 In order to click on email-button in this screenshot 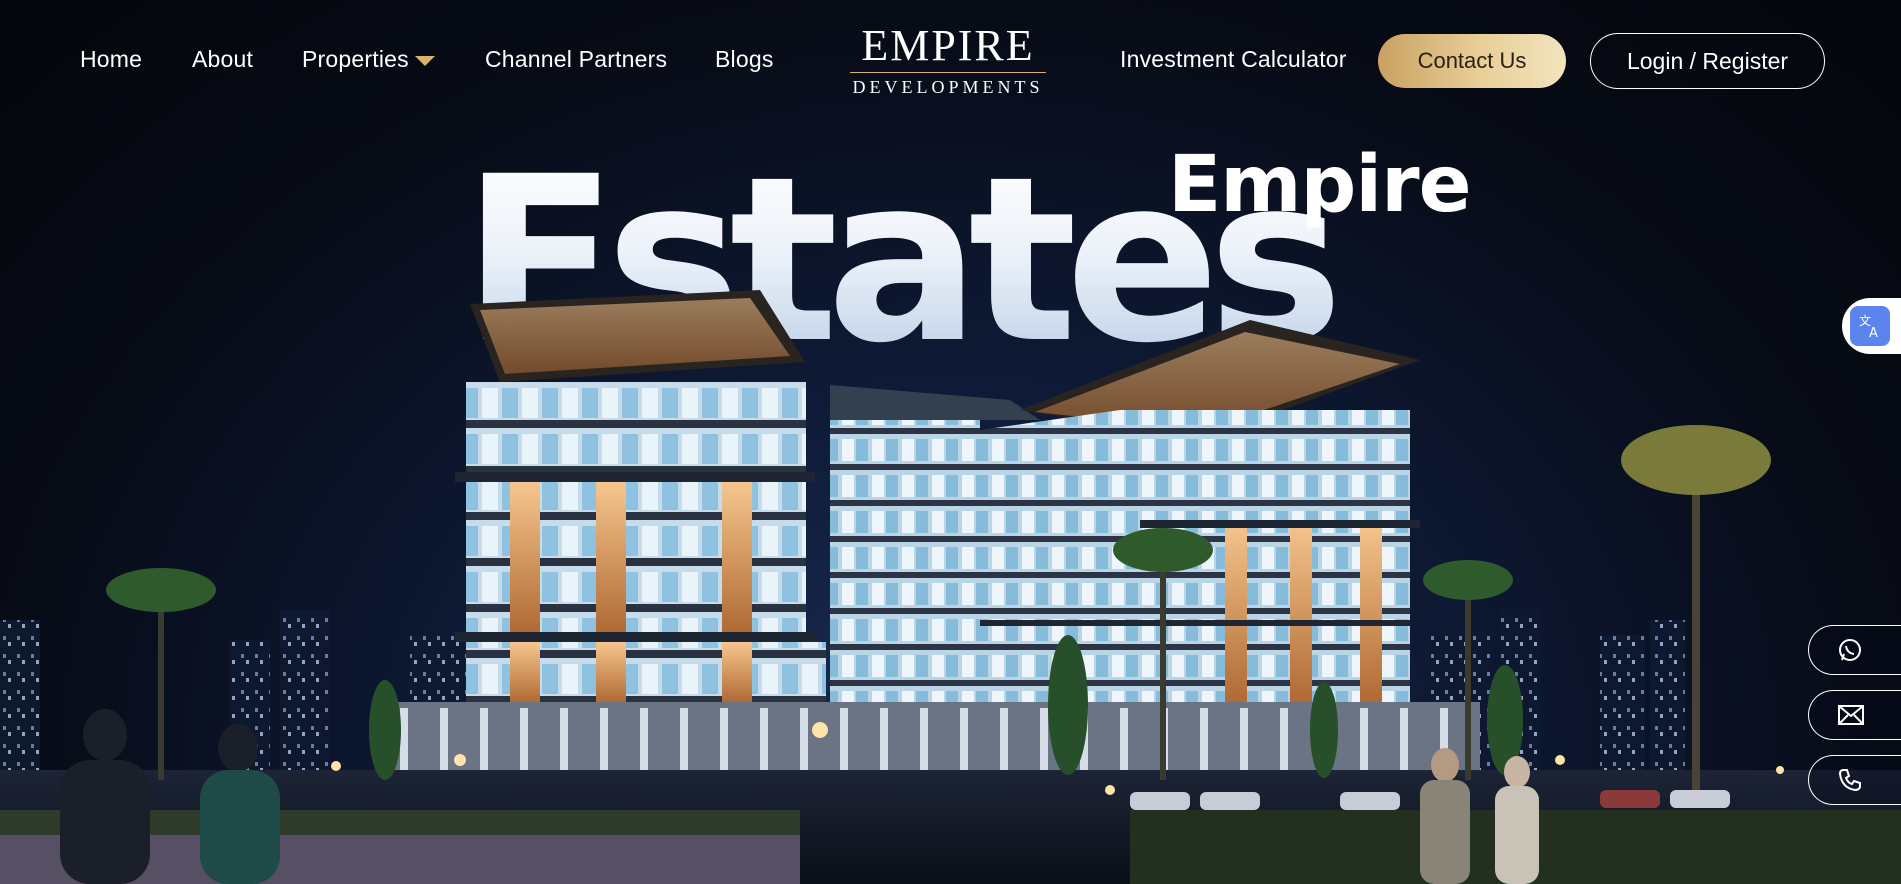, I will do `click(1854, 715)`.